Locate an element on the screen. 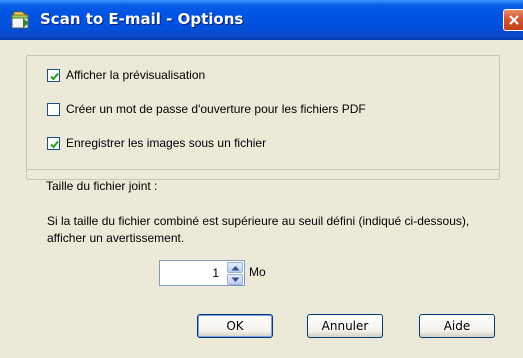 The width and height of the screenshot is (523, 358). scanner-mail-icon is located at coordinates (20, 20).